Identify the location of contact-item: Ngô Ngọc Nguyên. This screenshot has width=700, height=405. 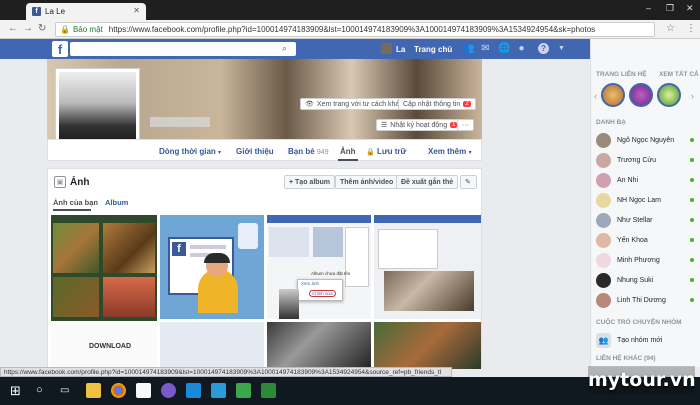
(646, 140).